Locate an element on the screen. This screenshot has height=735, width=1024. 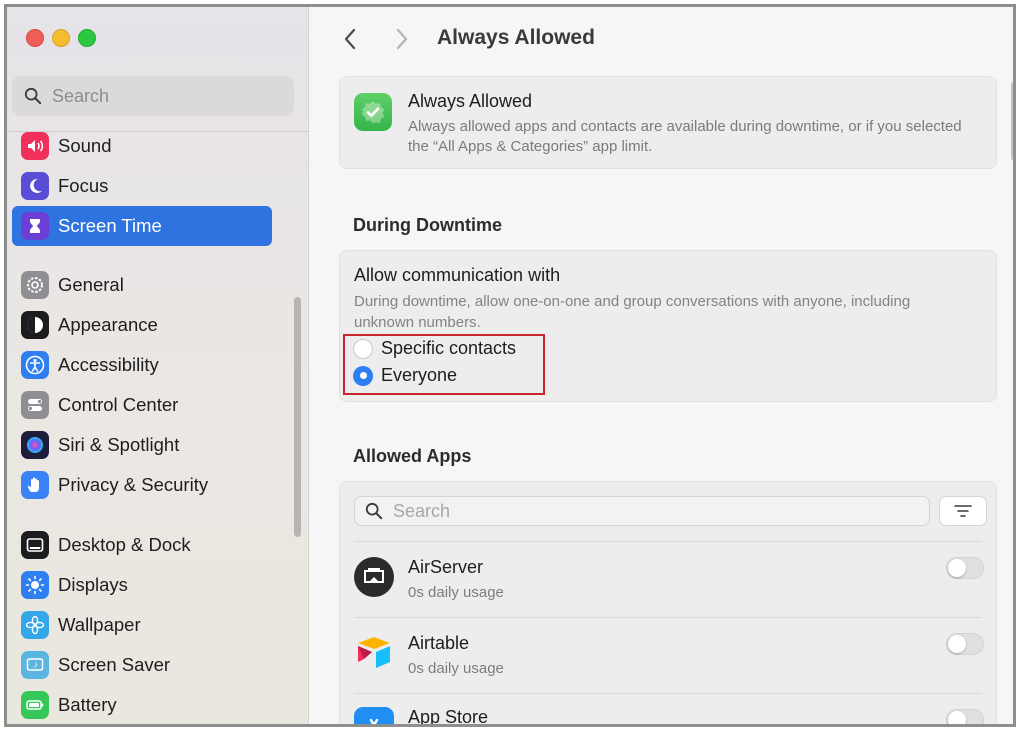
forward-button is located at coordinates (402, 39).